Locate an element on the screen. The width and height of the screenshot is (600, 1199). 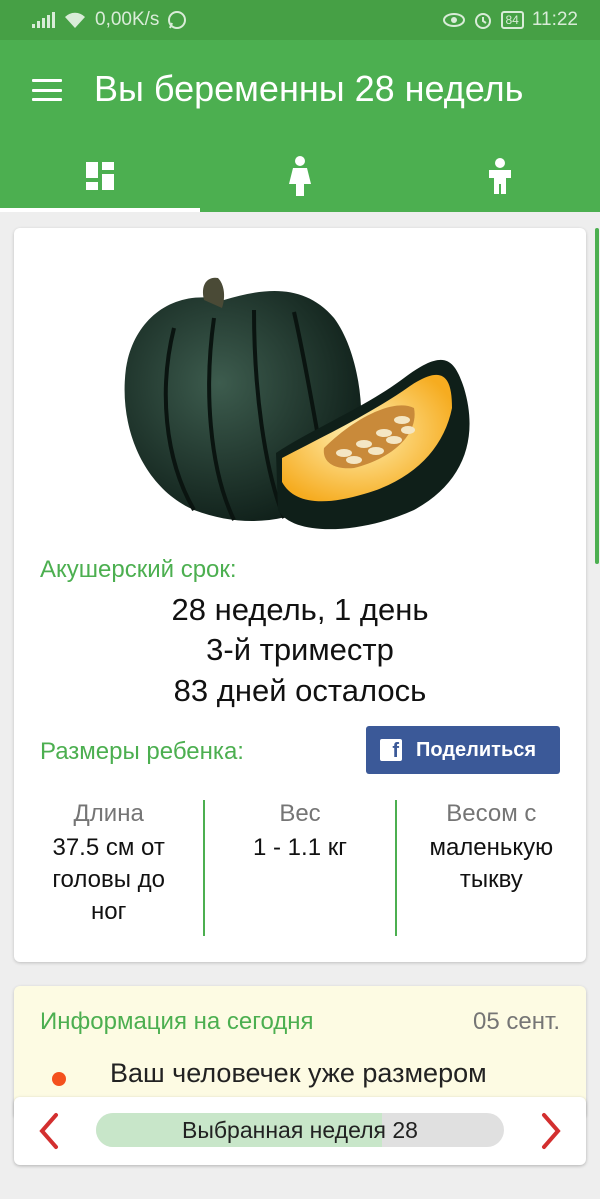
chevron-left-icon is located at coordinates (50, 1131).